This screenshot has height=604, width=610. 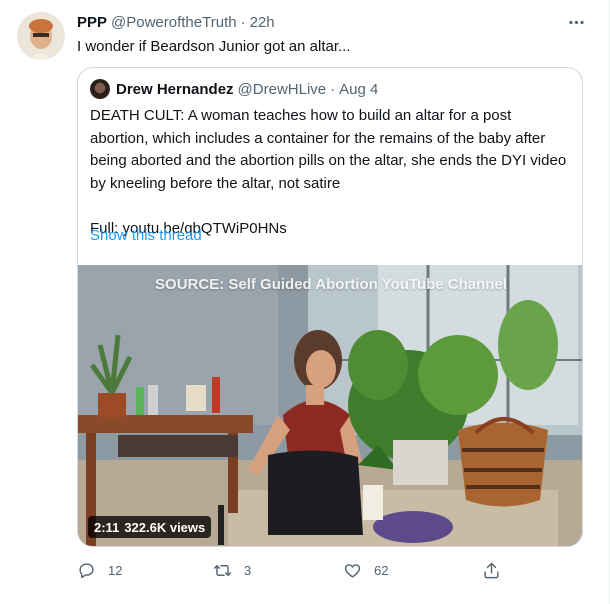 I want to click on retweet-icon, so click(x=222, y=570).